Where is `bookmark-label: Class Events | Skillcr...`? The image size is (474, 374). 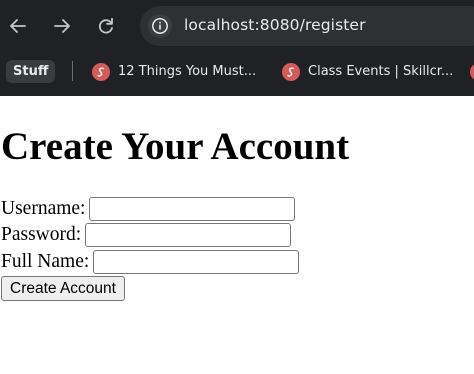 bookmark-label: Class Events | Skillcr... is located at coordinates (381, 71).